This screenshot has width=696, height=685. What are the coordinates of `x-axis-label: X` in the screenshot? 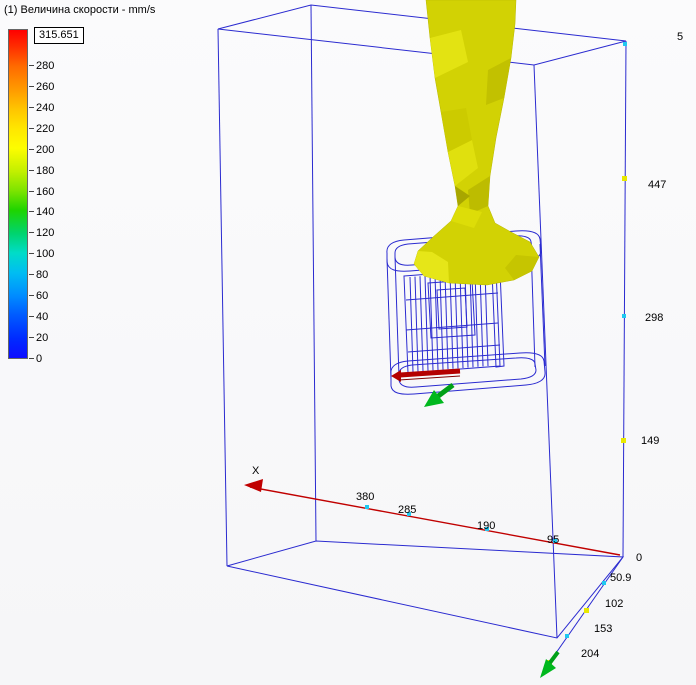 It's located at (256, 471).